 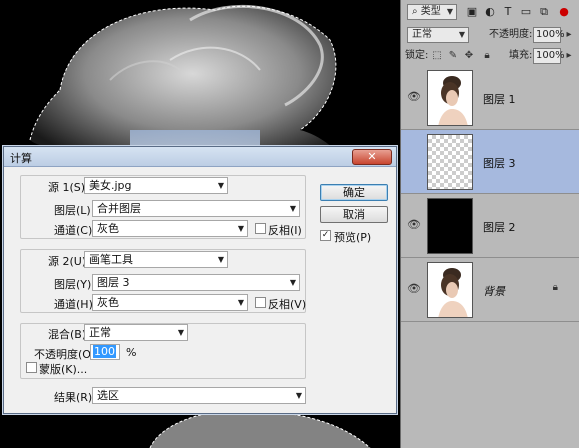 I want to click on layer-name: 背景, so click(x=494, y=291).